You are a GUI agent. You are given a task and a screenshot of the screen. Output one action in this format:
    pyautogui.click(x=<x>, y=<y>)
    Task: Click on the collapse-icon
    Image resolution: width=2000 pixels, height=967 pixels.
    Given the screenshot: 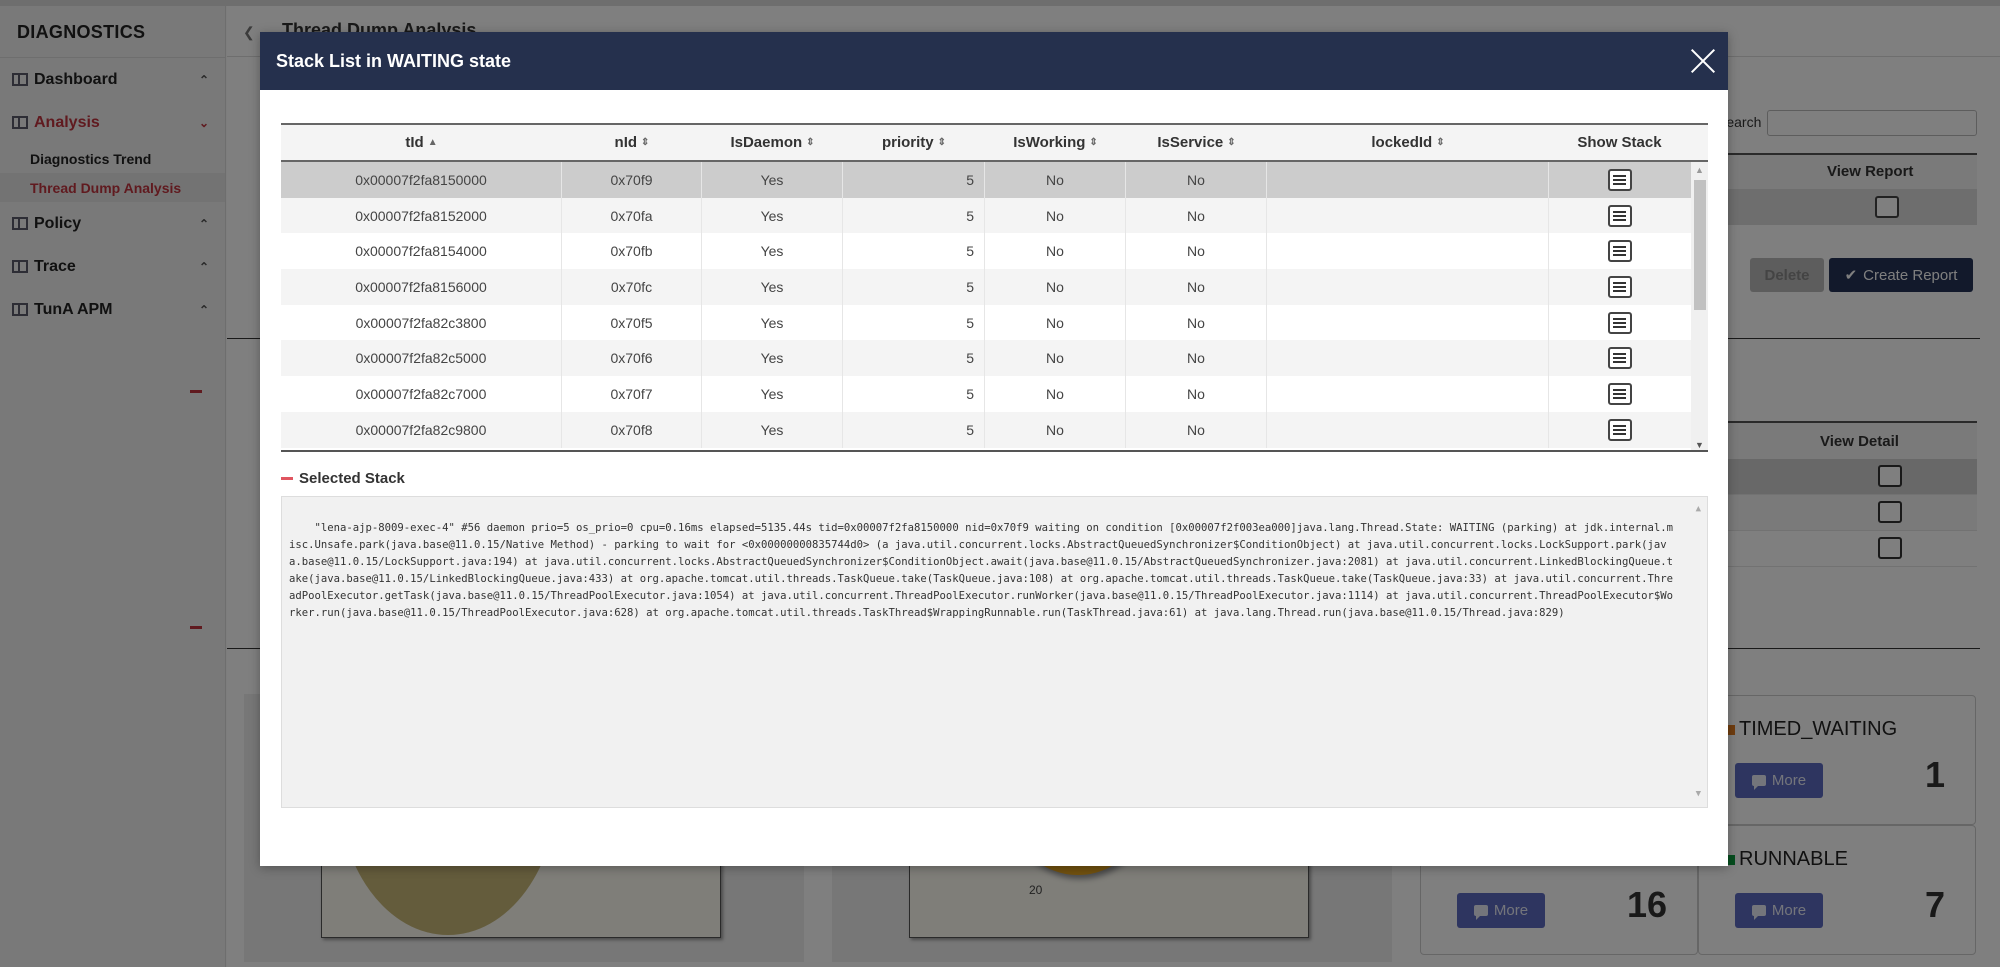 What is the action you would take?
    pyautogui.click(x=287, y=478)
    